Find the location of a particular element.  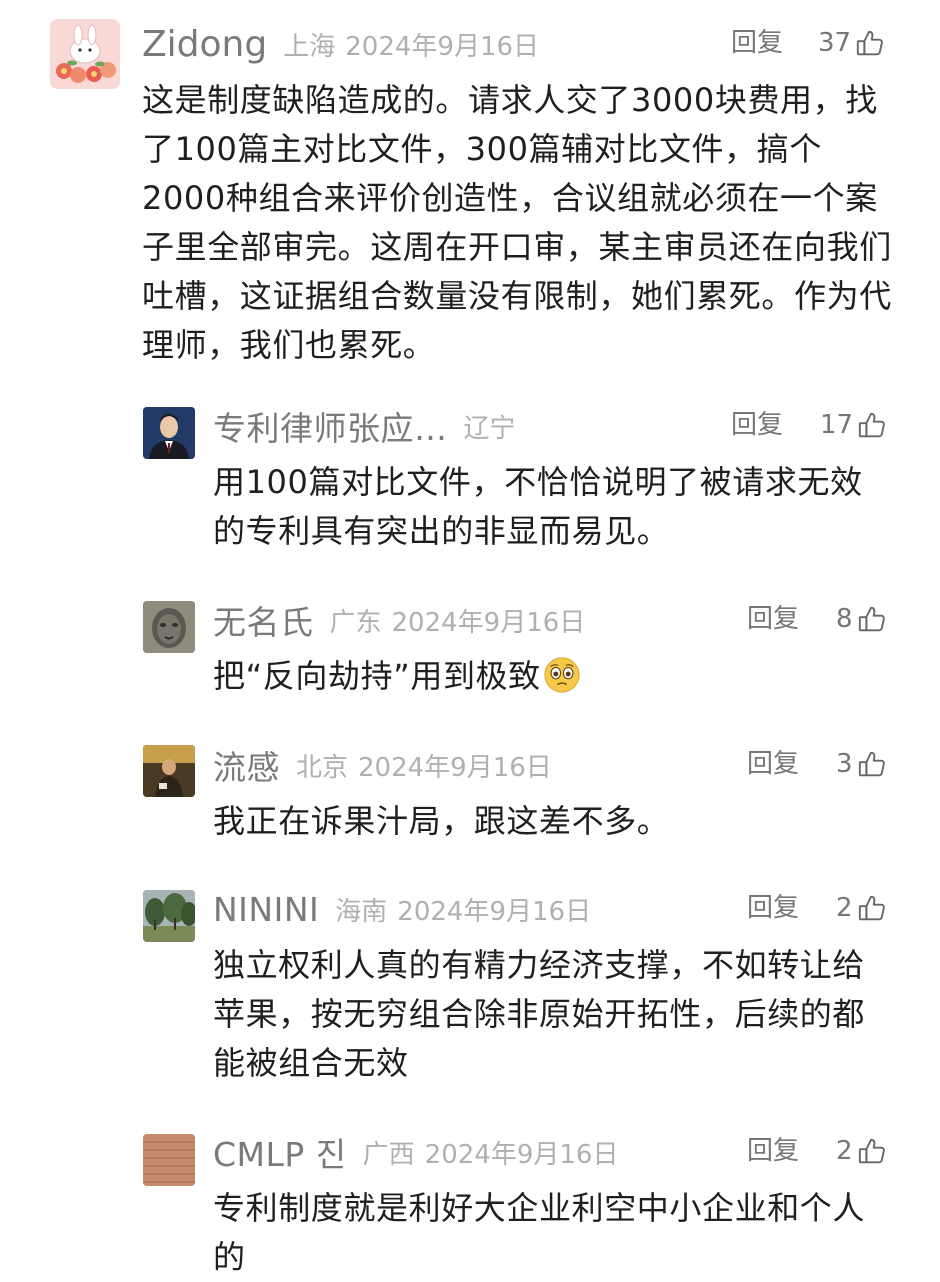

like-count: 17 is located at coordinates (837, 425).